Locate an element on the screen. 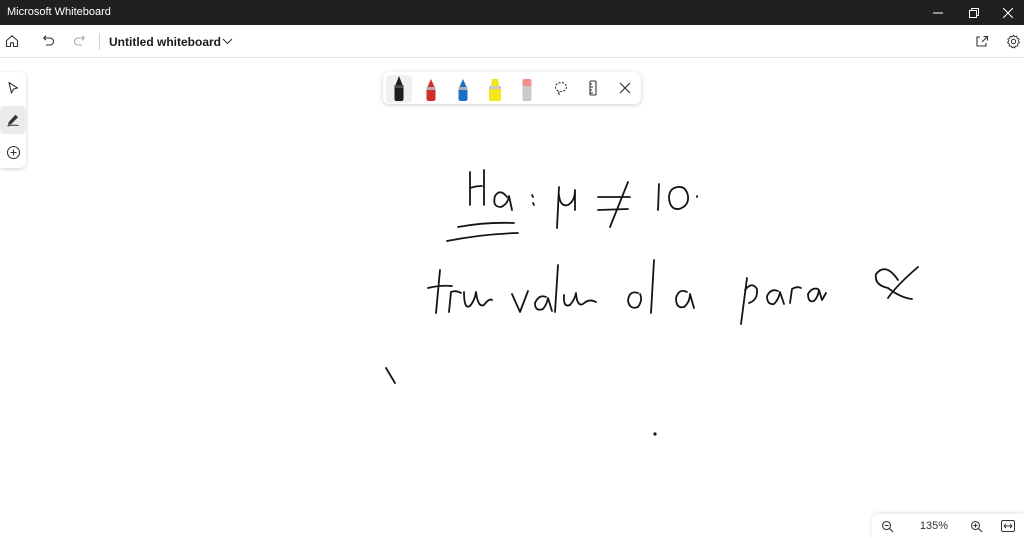 The width and height of the screenshot is (1024, 538). pen-tray is located at coordinates (512, 88).